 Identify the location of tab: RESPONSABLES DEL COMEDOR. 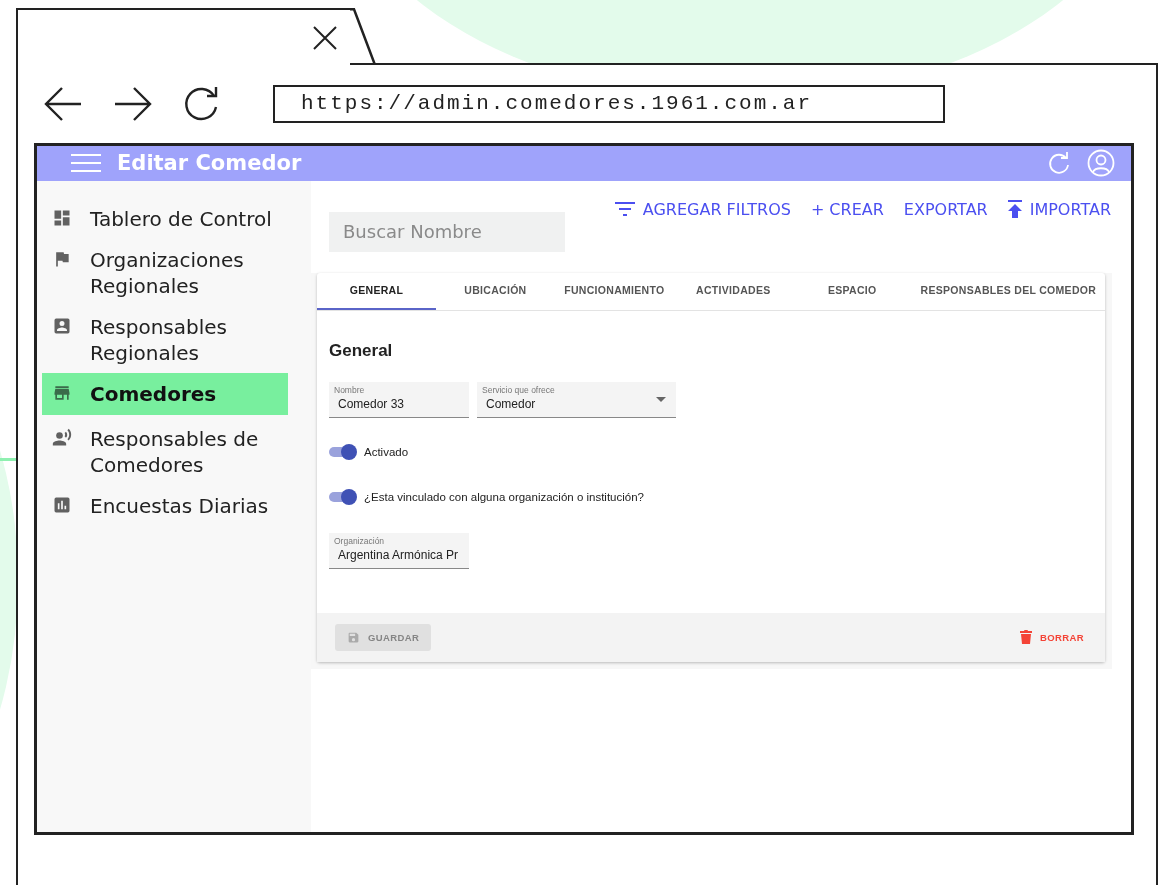
(1008, 291).